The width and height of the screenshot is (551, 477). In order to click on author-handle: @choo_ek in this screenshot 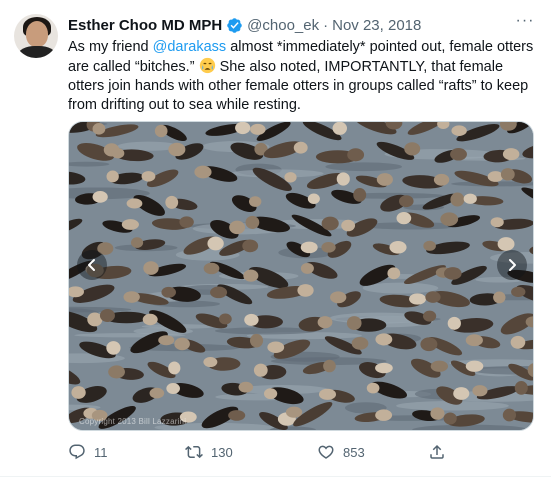, I will do `click(283, 25)`.